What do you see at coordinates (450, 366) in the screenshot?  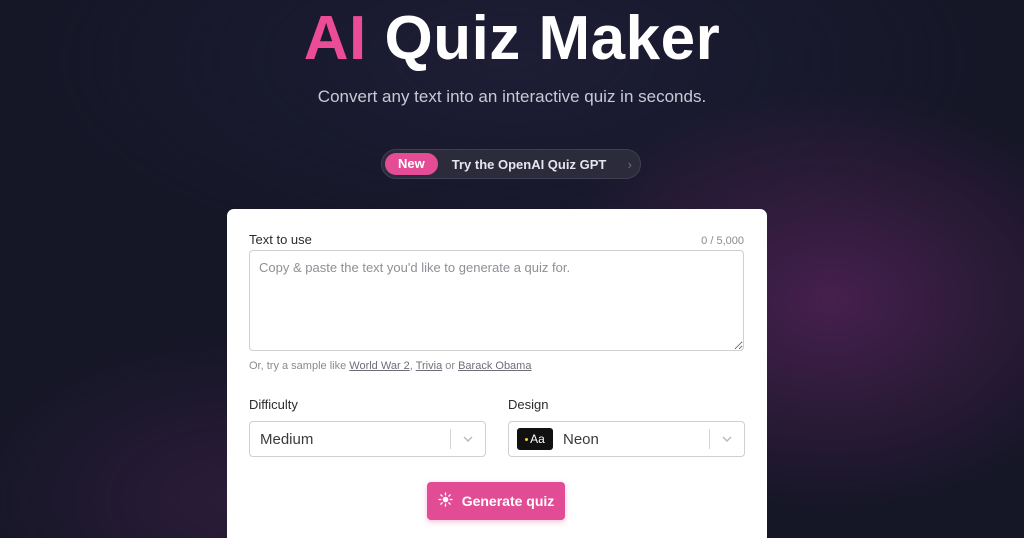 I see `samples-or: or` at bounding box center [450, 366].